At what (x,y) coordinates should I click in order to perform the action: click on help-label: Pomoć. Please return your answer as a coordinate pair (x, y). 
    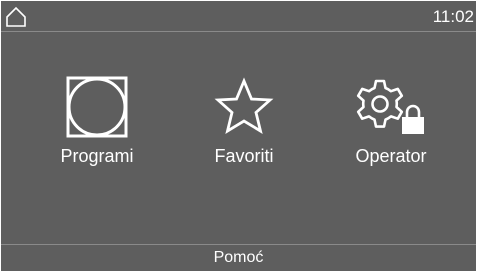
    Looking at the image, I should click on (238, 257).